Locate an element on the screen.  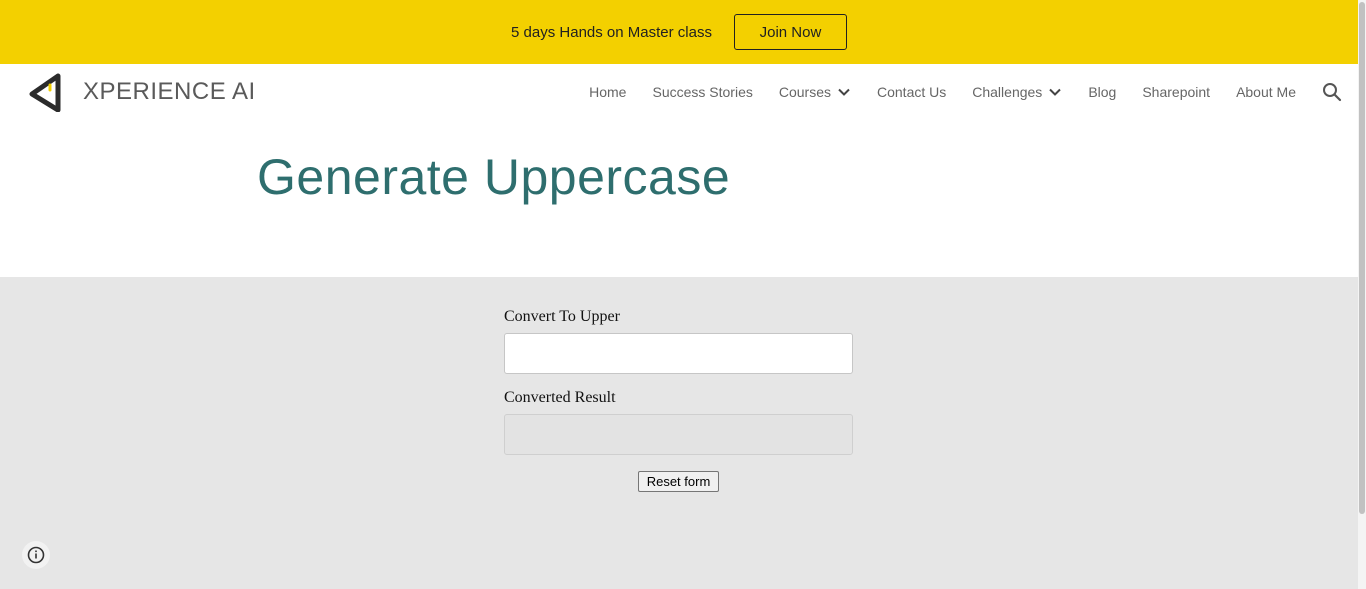
search-icon is located at coordinates (1332, 92).